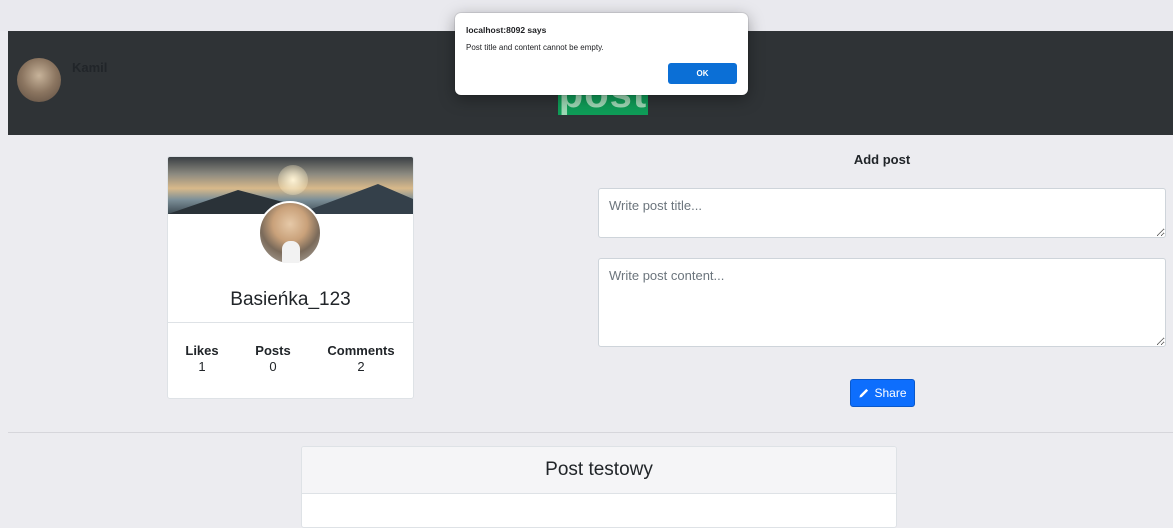  Describe the element at coordinates (290, 277) in the screenshot. I see `profile-card: Basieńka_123 Likes 1 Posts 0 Comments 2` at that location.